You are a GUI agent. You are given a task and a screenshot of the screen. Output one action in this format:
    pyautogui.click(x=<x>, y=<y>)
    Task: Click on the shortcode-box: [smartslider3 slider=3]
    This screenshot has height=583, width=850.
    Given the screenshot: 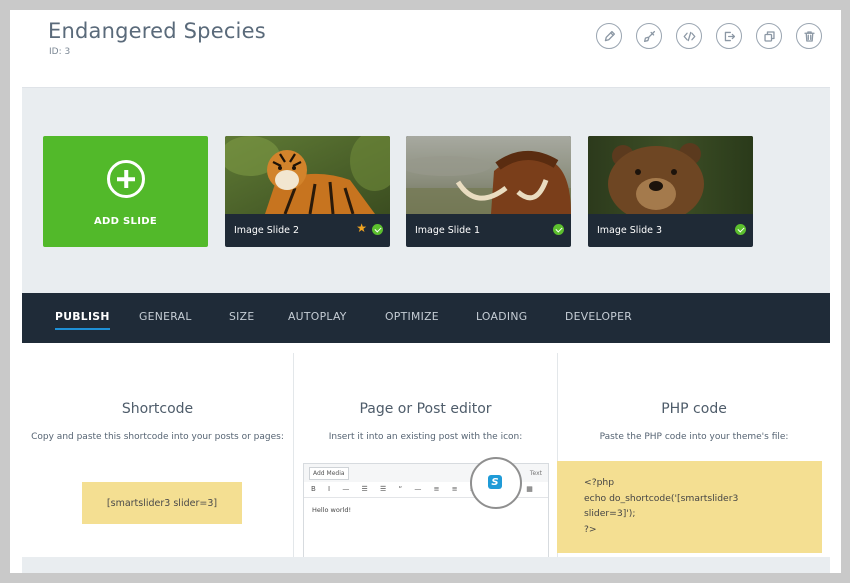 What is the action you would take?
    pyautogui.click(x=162, y=503)
    